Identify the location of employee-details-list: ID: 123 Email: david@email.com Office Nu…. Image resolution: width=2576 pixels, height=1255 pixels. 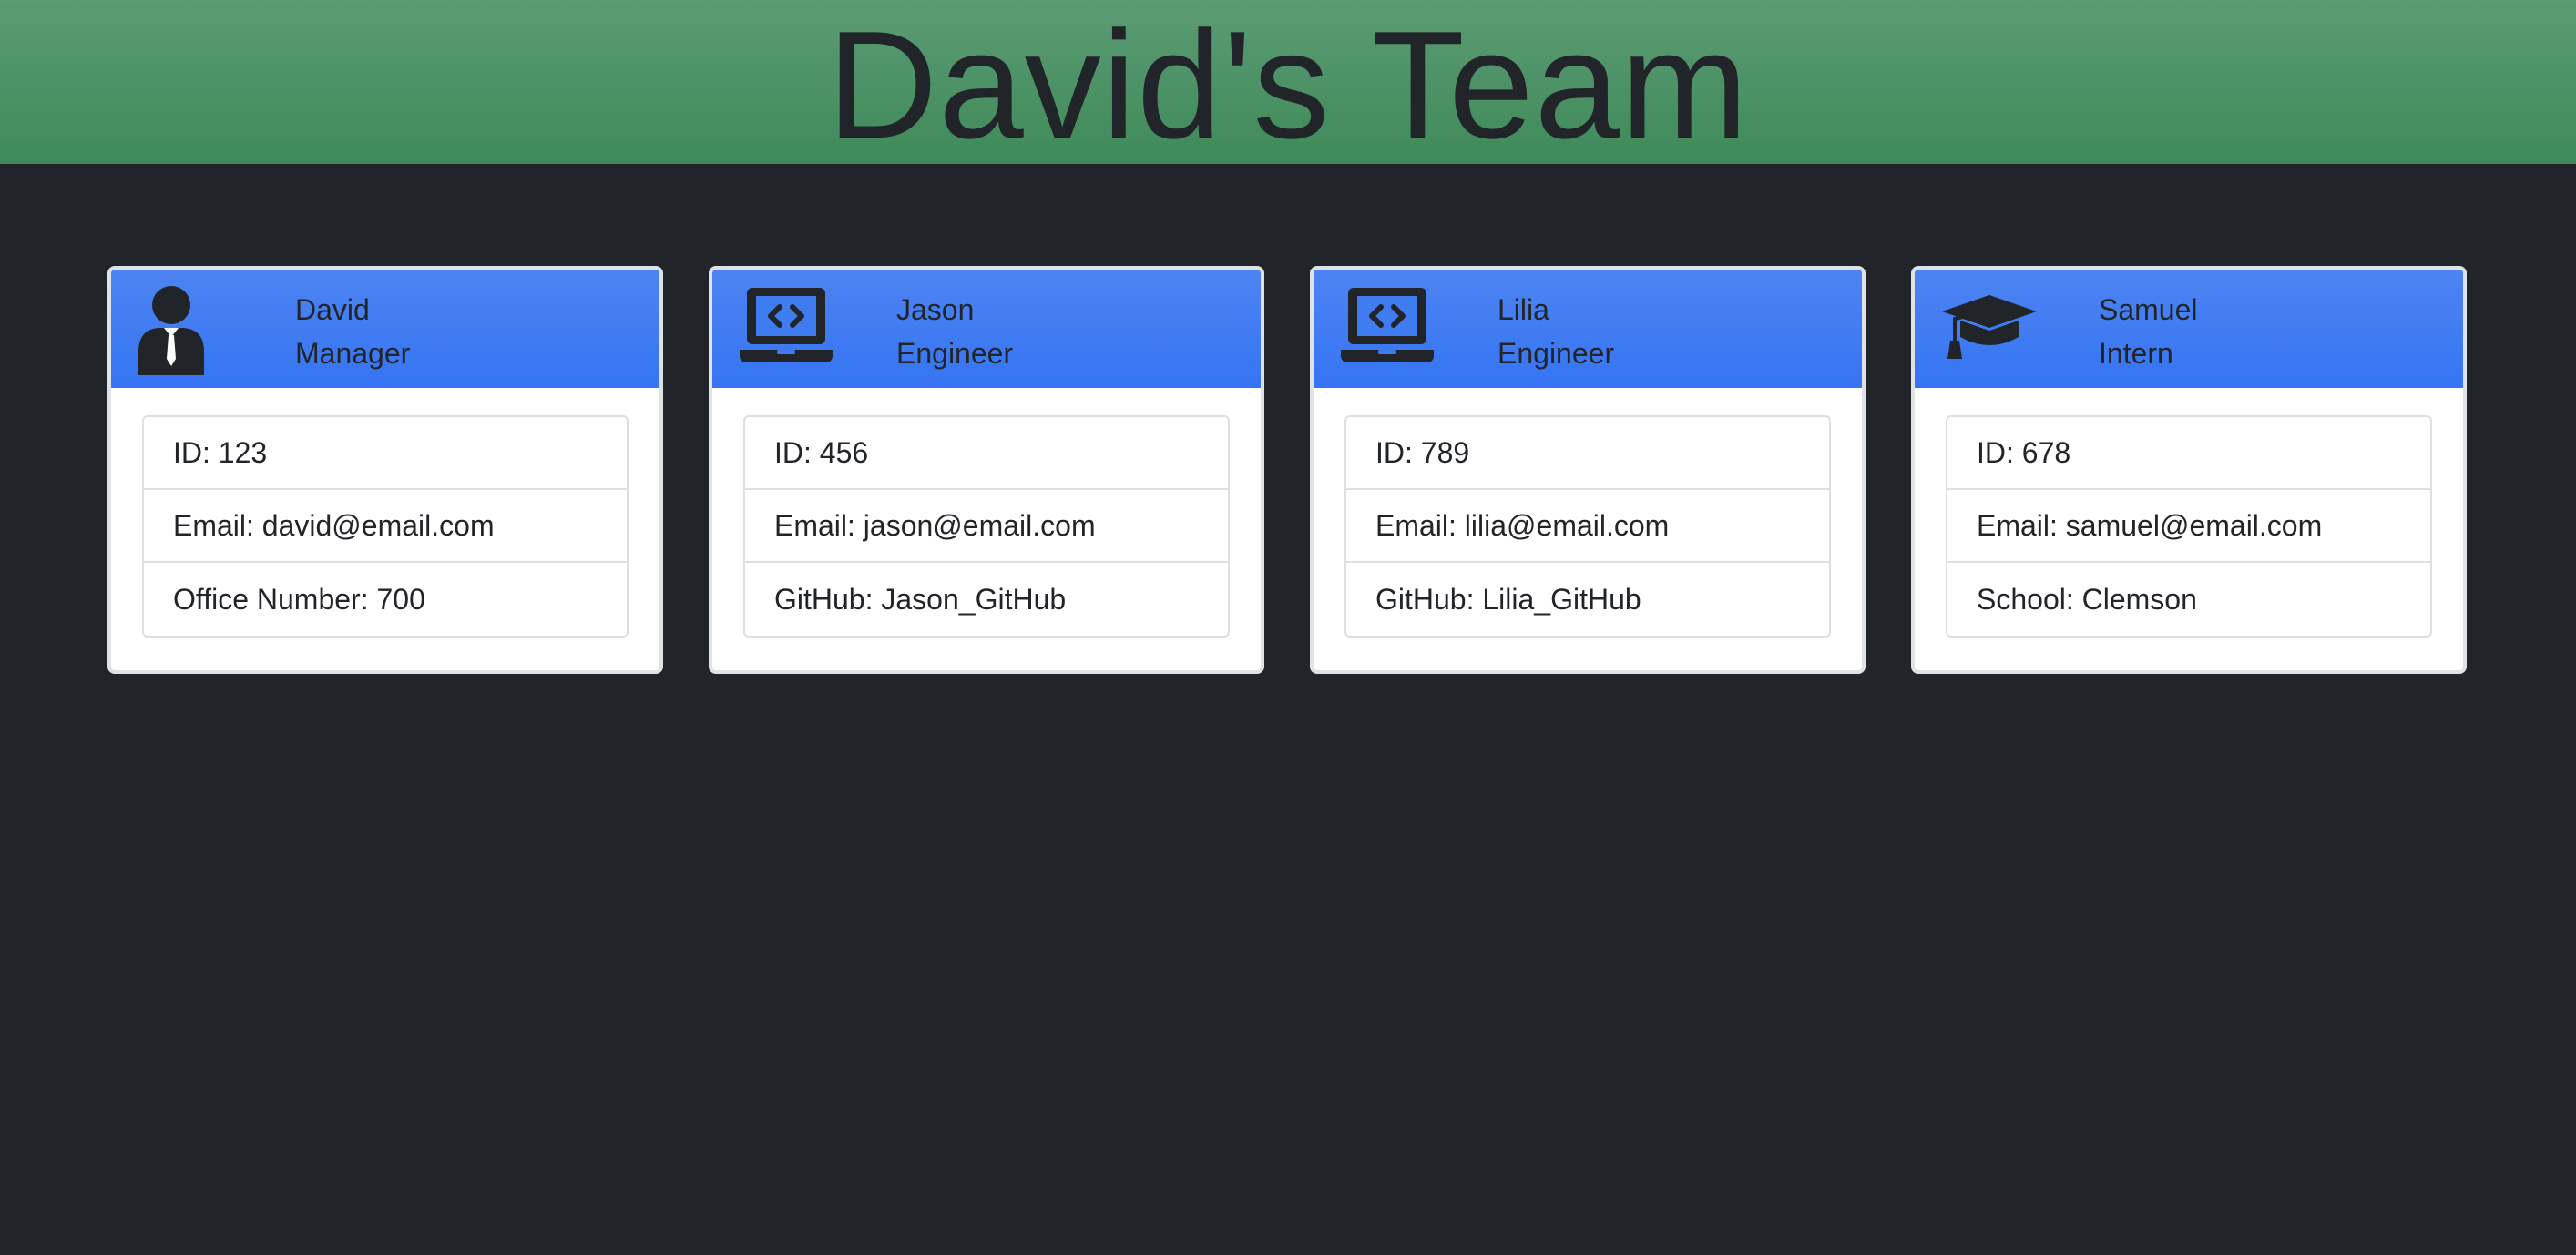
(385, 527).